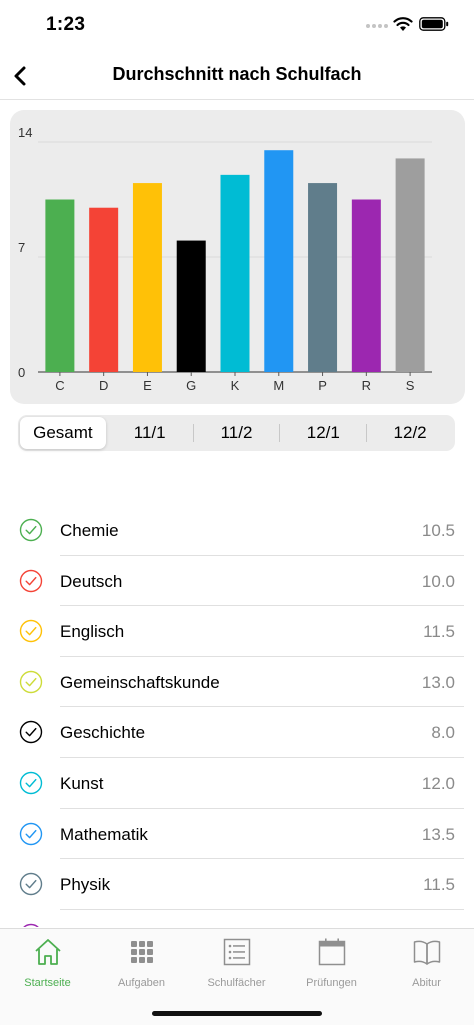 This screenshot has width=474, height=1025. I want to click on subject-name: Kunst, so click(82, 783).